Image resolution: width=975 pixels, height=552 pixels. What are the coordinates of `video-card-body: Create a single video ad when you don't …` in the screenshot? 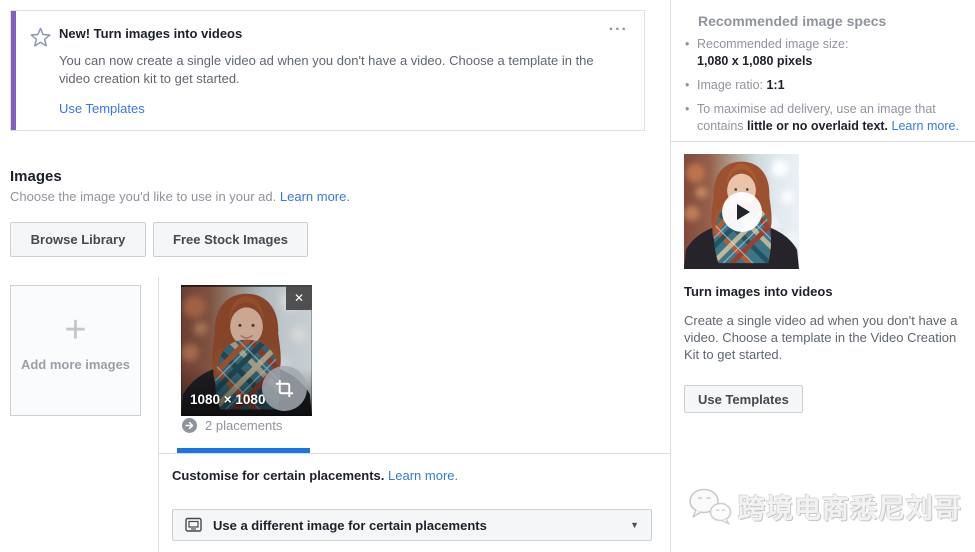 It's located at (821, 337).